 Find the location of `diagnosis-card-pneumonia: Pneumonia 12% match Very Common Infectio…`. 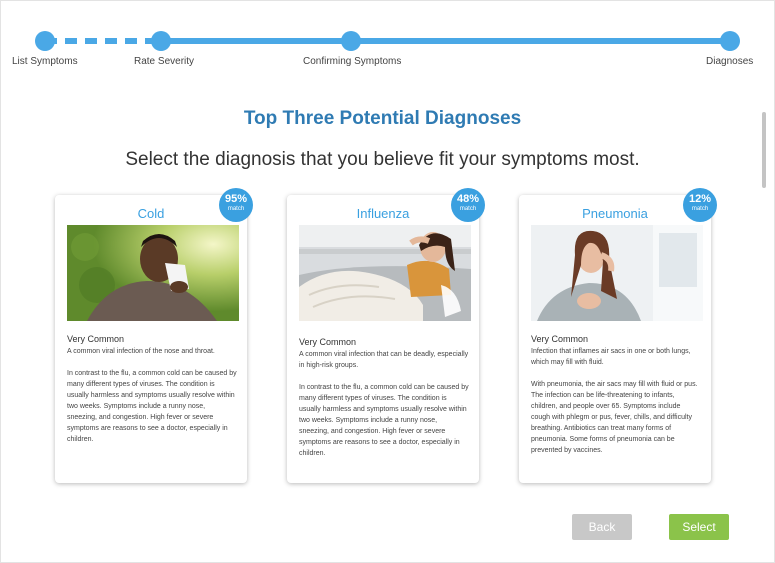

diagnosis-card-pneumonia: Pneumonia 12% match Very Common Infectio… is located at coordinates (618, 335).